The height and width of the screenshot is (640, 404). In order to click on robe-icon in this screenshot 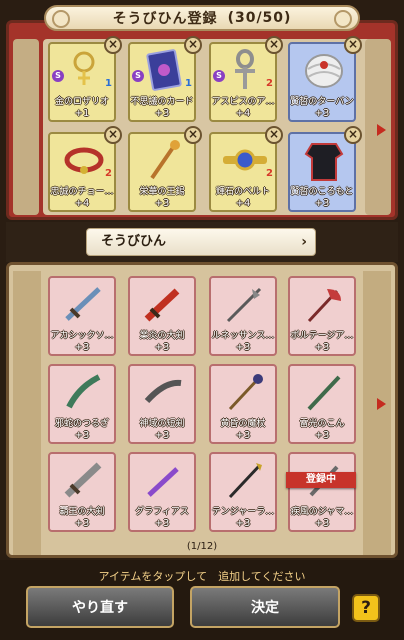, I will do `click(324, 160)`.